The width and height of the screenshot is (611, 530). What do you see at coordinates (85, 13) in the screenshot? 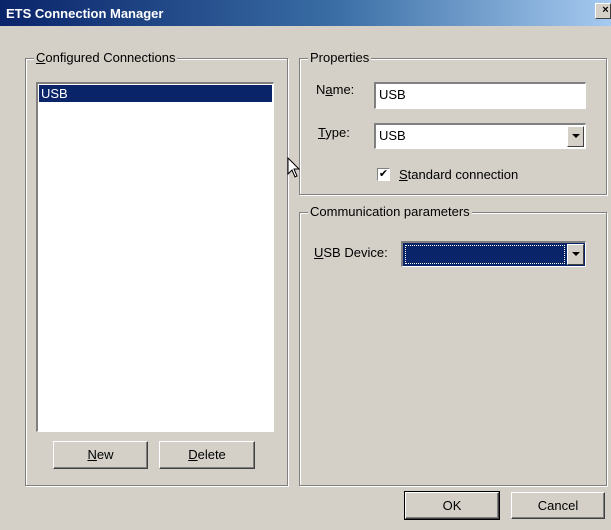
I see `window-title: ETS Connection Manager` at bounding box center [85, 13].